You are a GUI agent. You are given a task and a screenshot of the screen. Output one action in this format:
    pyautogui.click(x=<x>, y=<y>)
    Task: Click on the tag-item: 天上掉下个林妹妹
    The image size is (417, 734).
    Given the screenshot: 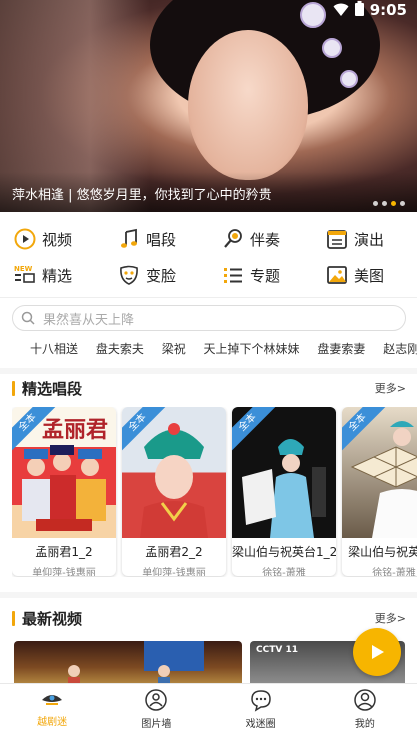 What is the action you would take?
    pyautogui.click(x=252, y=348)
    